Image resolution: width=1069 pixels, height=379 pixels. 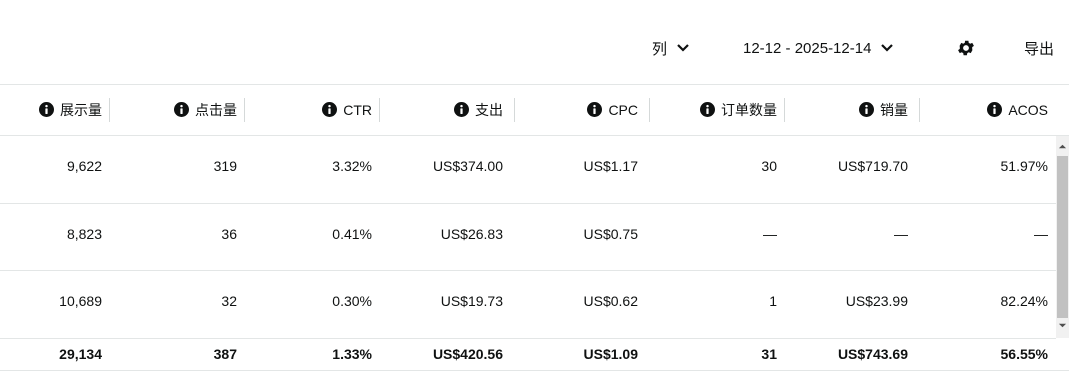 What do you see at coordinates (467, 166) in the screenshot?
I see `cell-spend: US$374.00` at bounding box center [467, 166].